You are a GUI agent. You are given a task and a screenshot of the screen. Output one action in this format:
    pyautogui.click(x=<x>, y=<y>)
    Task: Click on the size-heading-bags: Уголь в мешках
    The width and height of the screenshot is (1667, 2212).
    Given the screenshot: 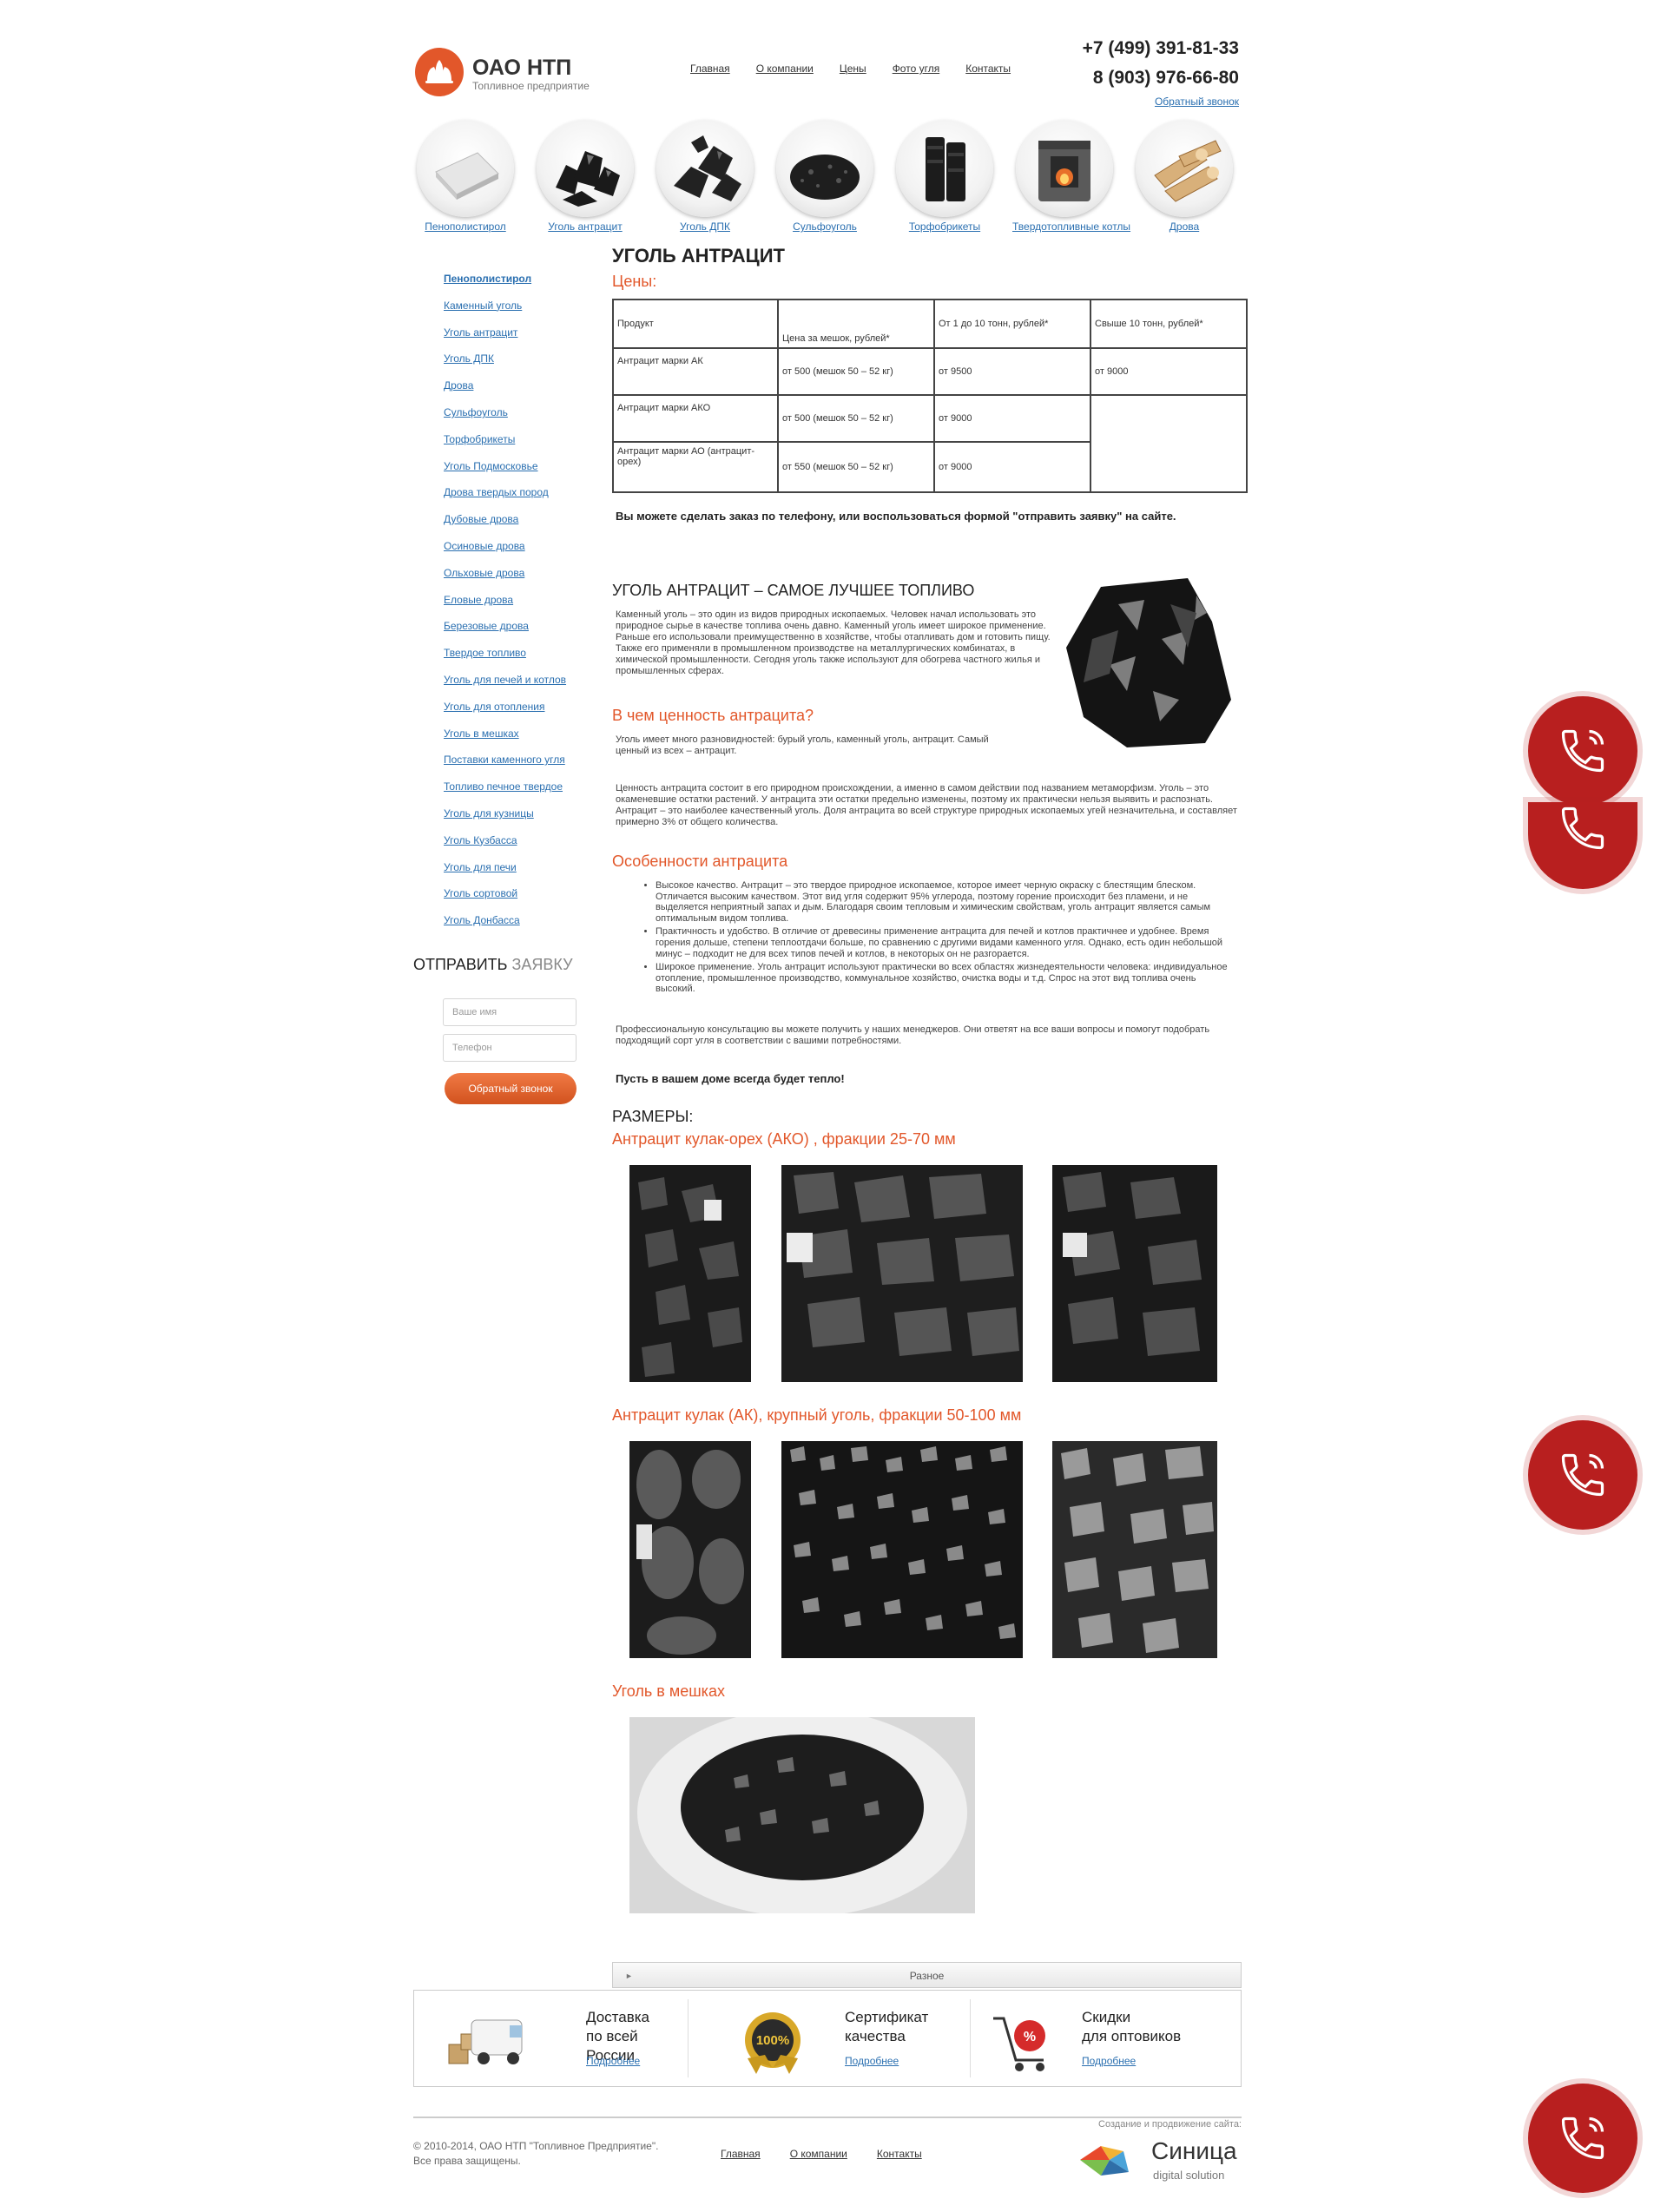 What is the action you would take?
    pyautogui.click(x=668, y=1691)
    